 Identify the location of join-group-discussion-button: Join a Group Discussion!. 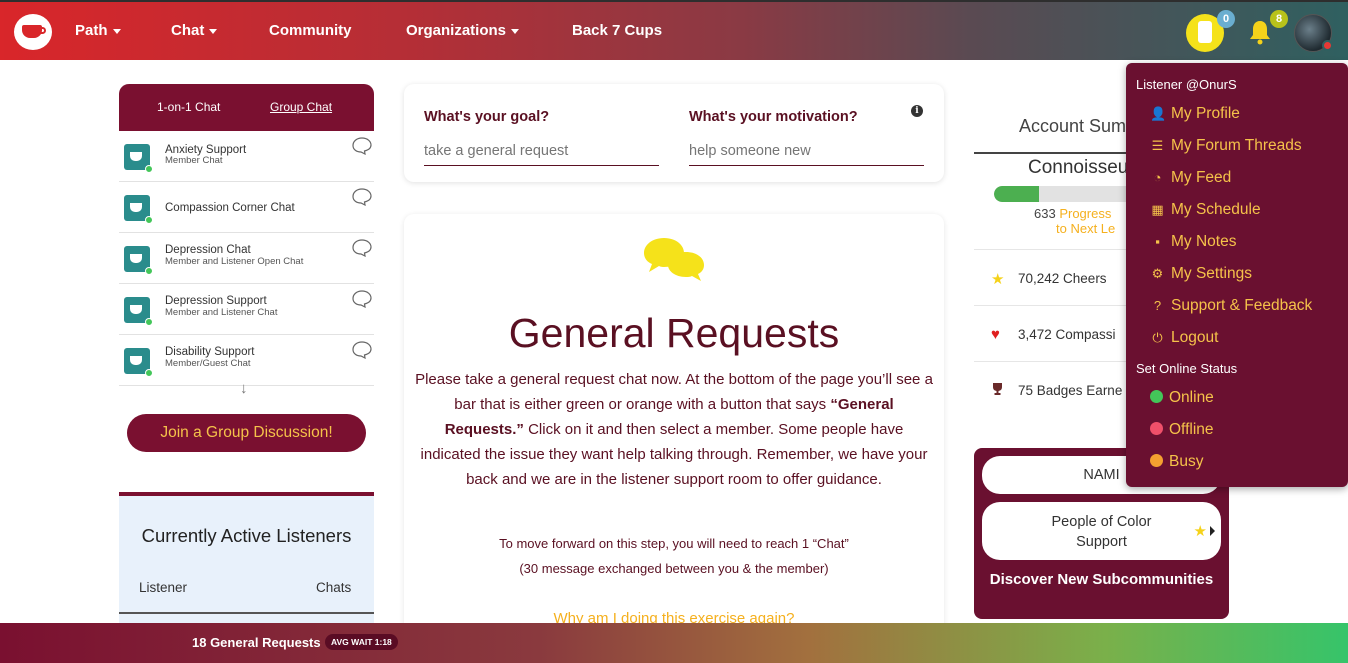
(246, 433).